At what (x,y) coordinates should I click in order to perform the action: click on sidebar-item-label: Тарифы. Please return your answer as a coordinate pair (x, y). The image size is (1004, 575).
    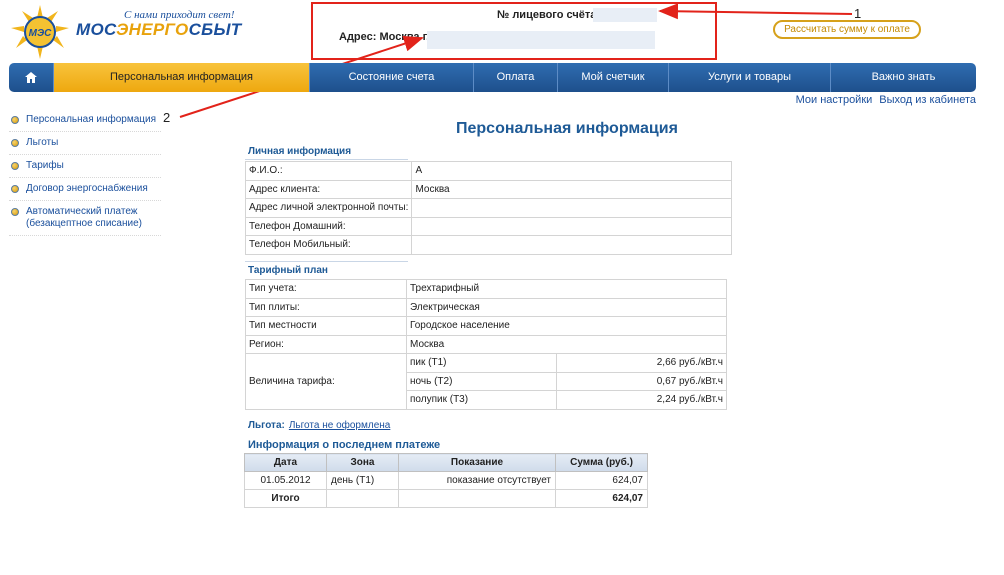
    Looking at the image, I should click on (45, 165).